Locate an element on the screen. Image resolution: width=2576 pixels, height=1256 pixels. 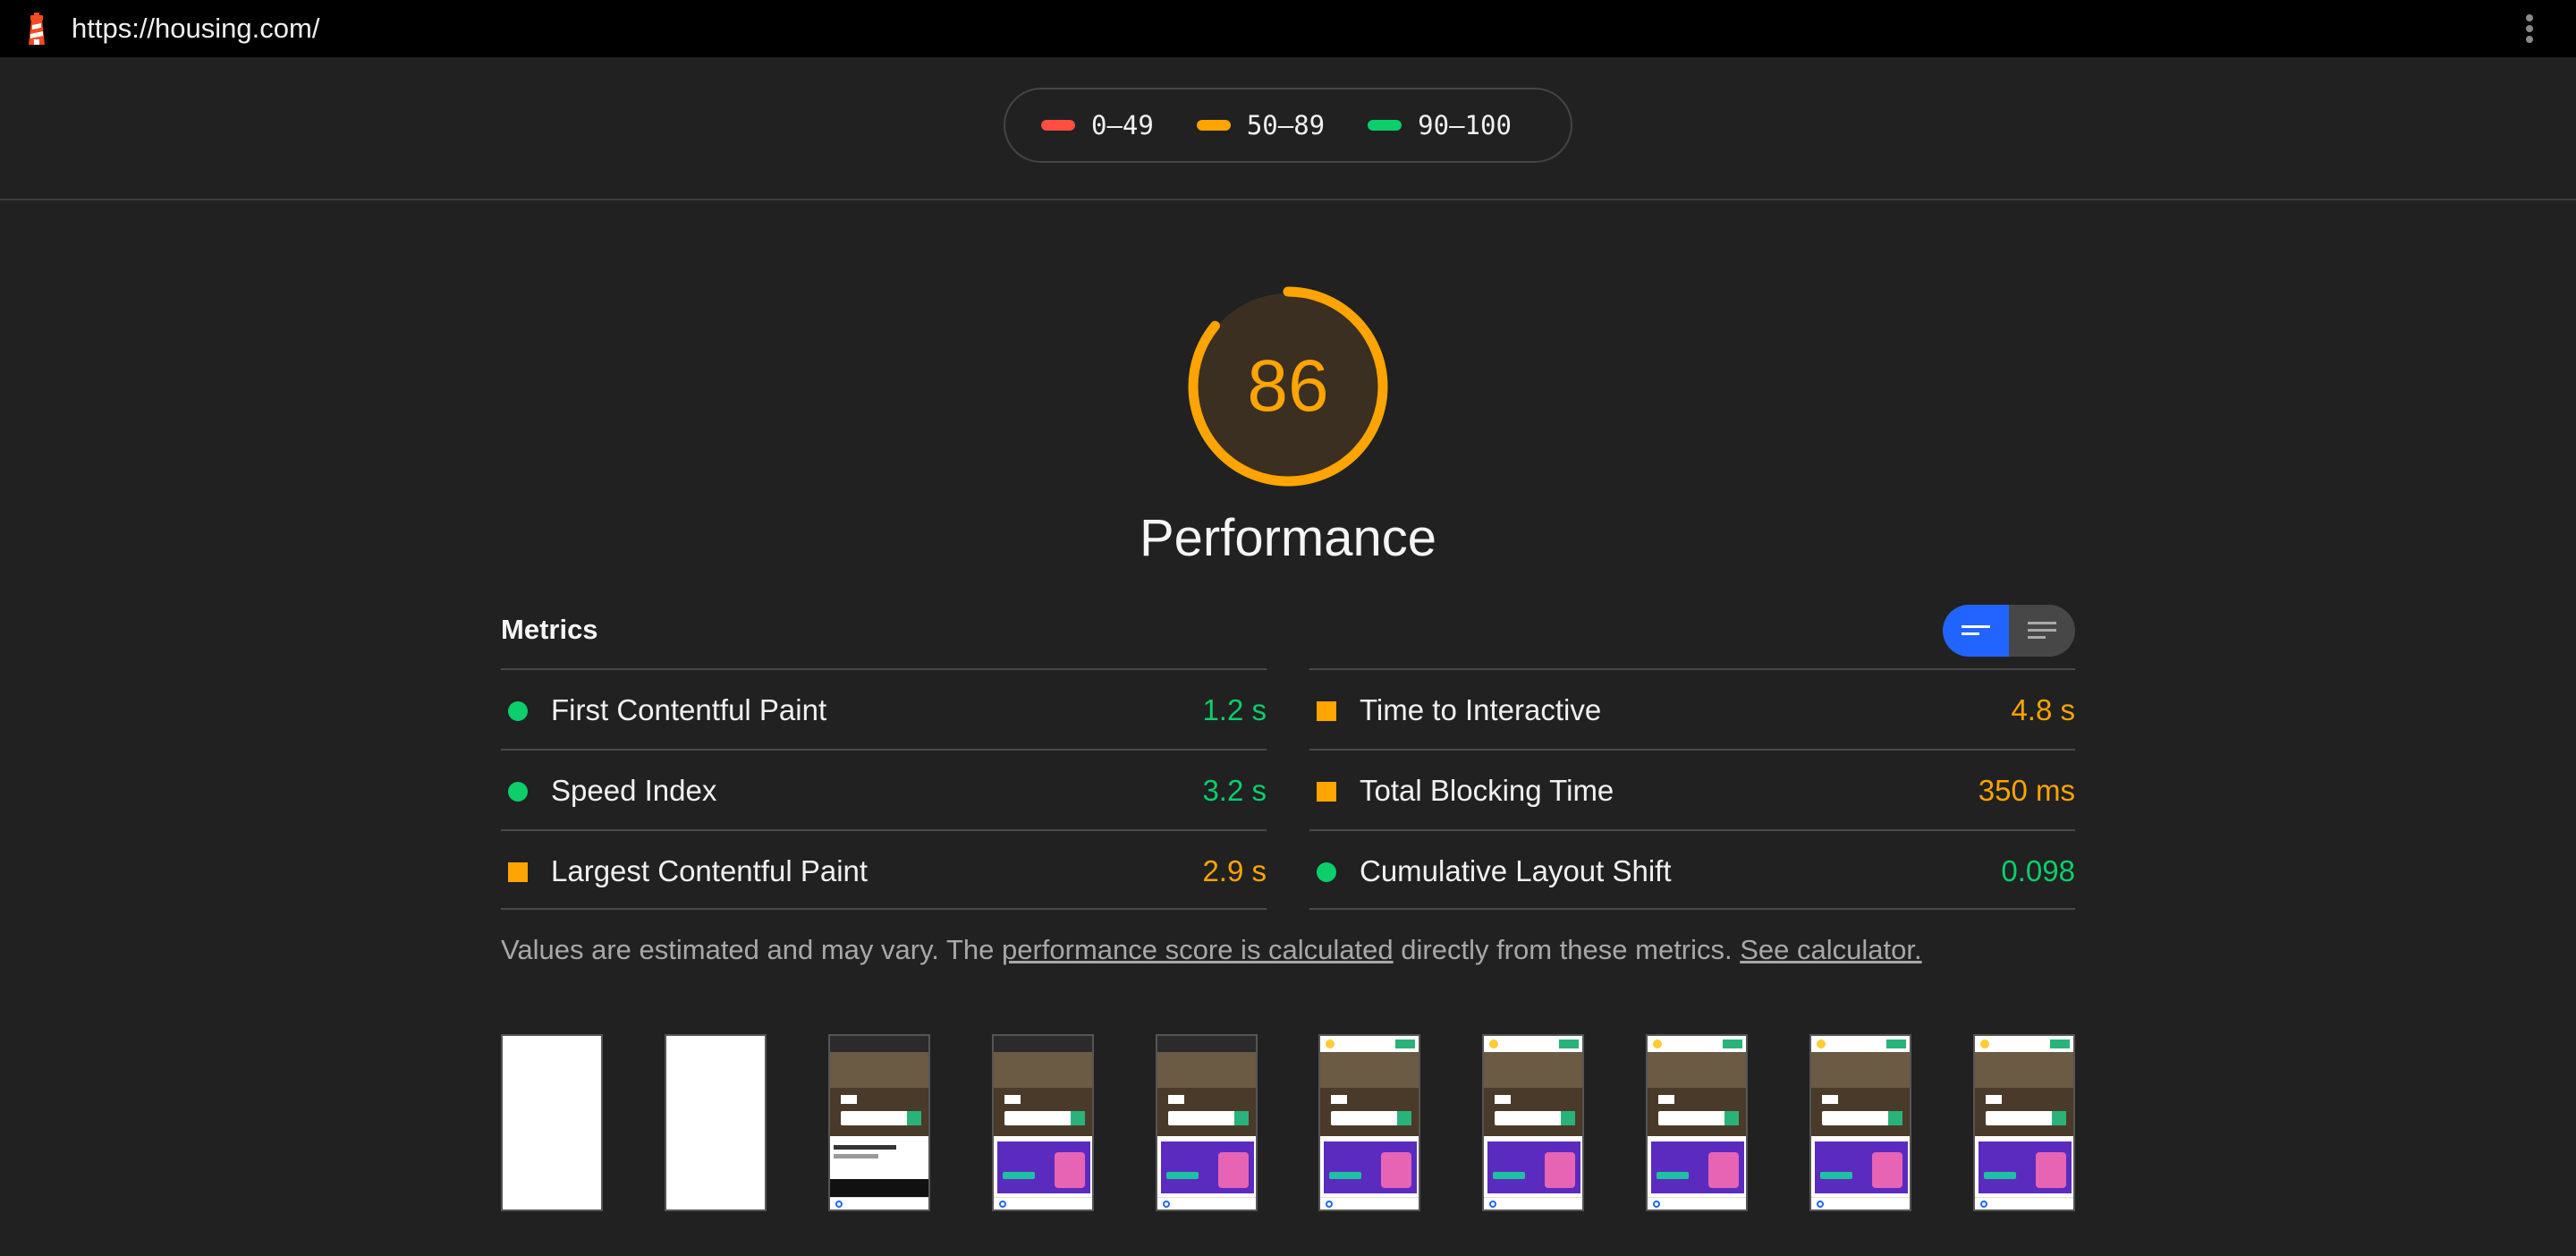
metric-speed-index: Speed Index 3.2 s is located at coordinates (884, 789).